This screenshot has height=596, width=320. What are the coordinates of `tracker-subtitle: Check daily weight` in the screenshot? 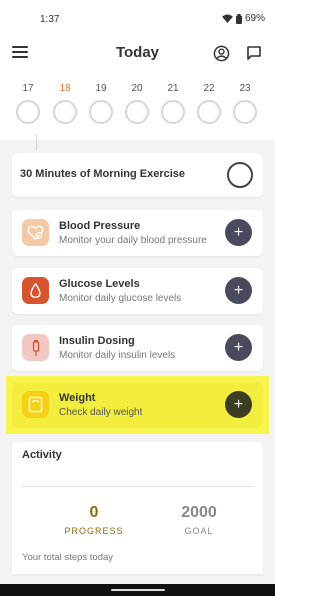 It's located at (101, 412).